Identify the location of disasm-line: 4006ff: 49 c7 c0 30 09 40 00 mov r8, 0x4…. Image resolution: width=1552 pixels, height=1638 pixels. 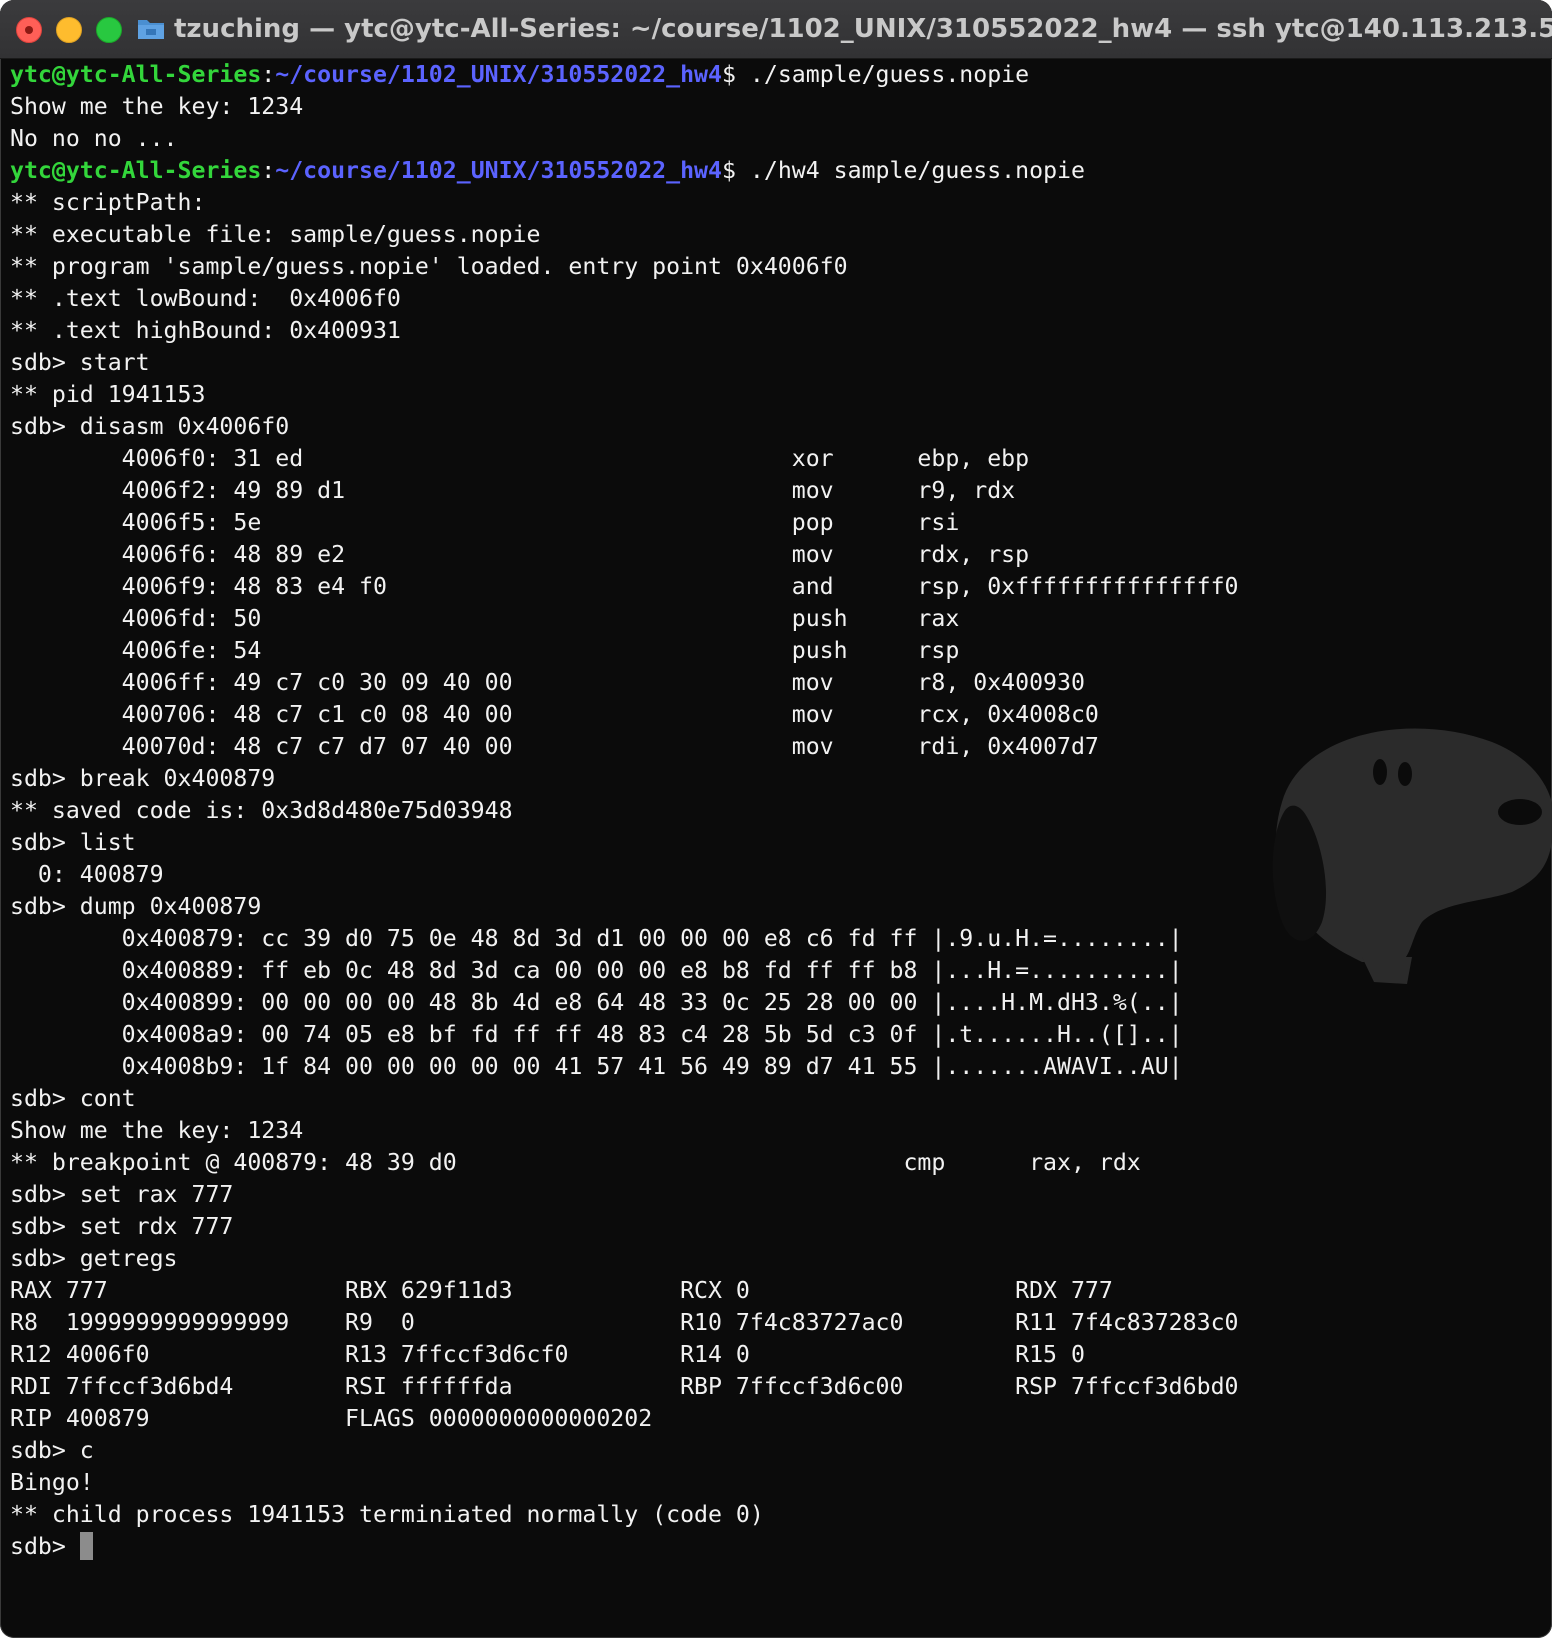
(547, 682).